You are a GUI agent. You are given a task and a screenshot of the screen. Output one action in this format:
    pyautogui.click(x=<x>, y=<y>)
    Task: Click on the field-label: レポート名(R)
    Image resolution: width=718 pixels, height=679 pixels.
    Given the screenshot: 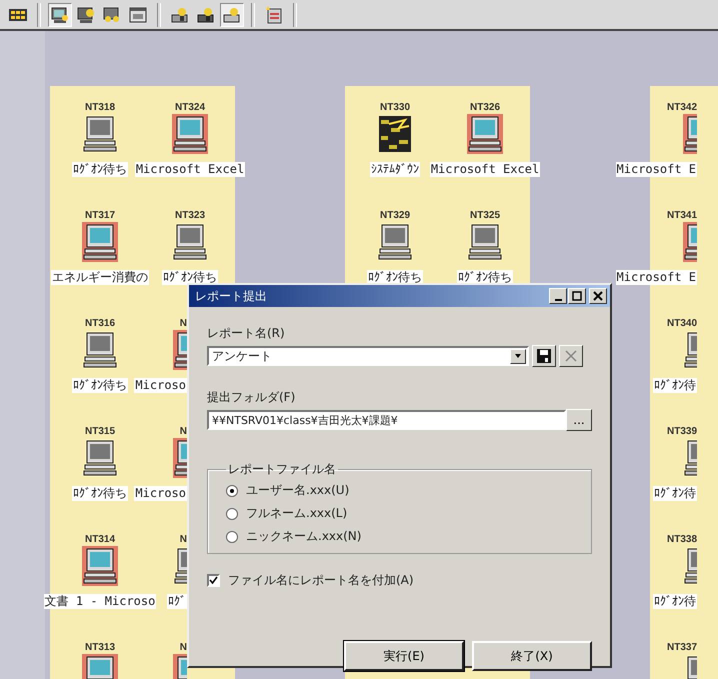 What is the action you would take?
    pyautogui.click(x=246, y=333)
    